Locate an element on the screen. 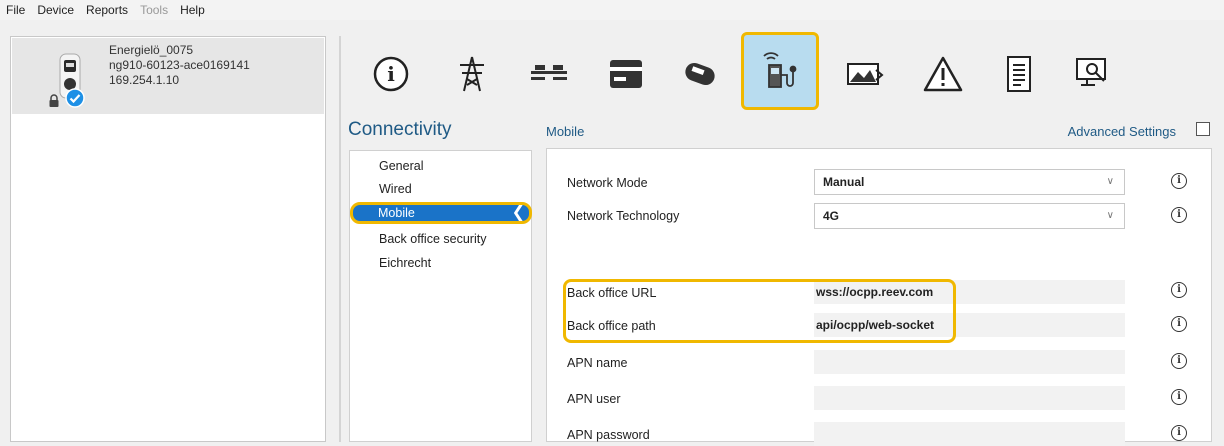 The width and height of the screenshot is (1224, 446). charging-station-signal-icon is located at coordinates (780, 71).